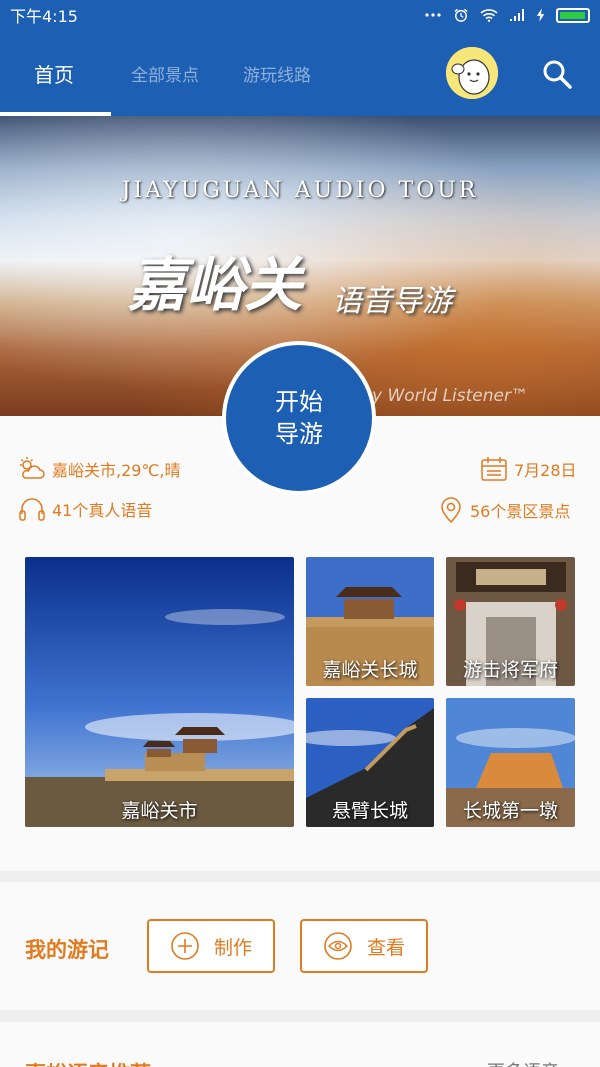 This screenshot has width=600, height=1067. Describe the element at coordinates (300, 15) in the screenshot. I see `status-bar: 下午4:15` at that location.